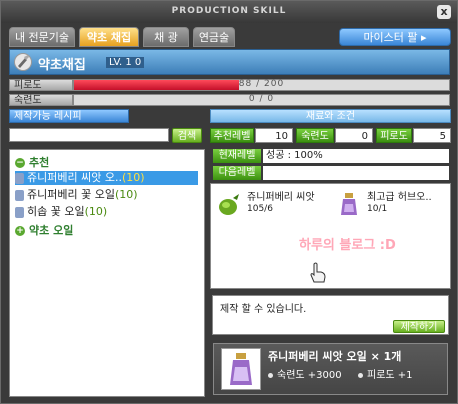  What do you see at coordinates (444, 12) in the screenshot?
I see `close-button: x` at bounding box center [444, 12].